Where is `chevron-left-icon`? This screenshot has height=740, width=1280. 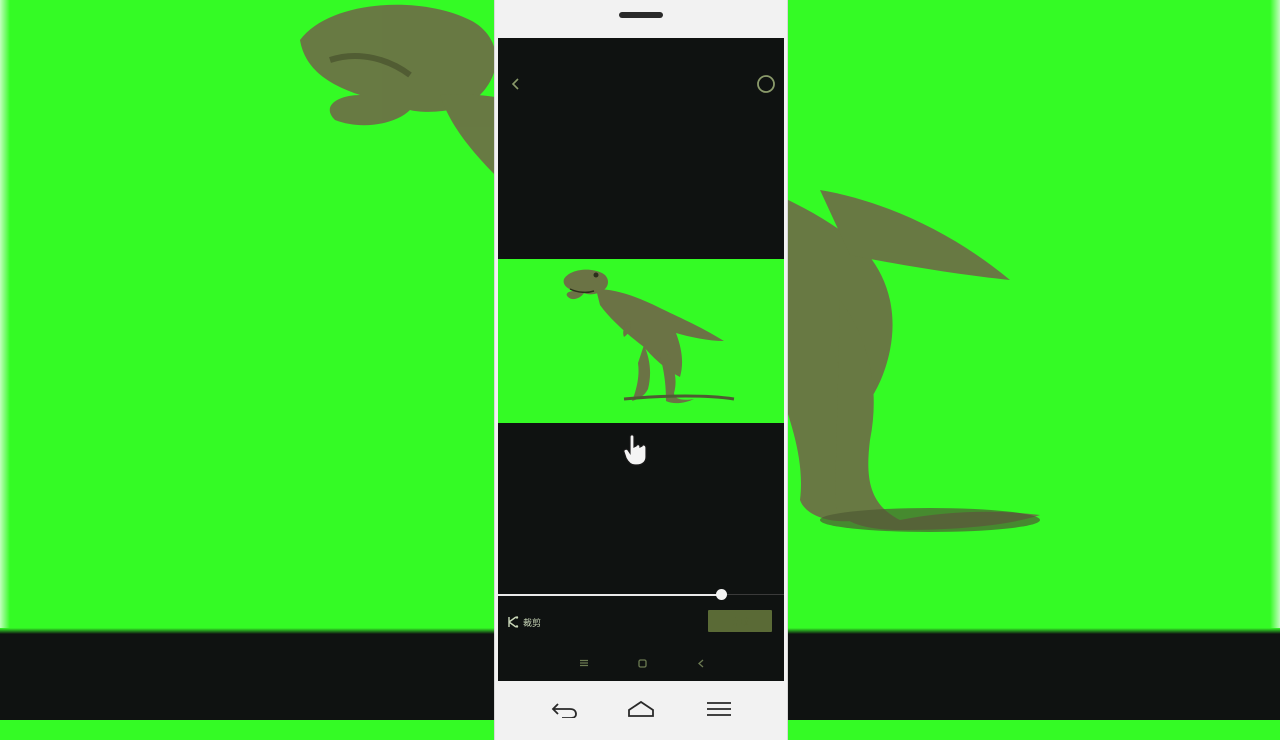 chevron-left-icon is located at coordinates (515, 84).